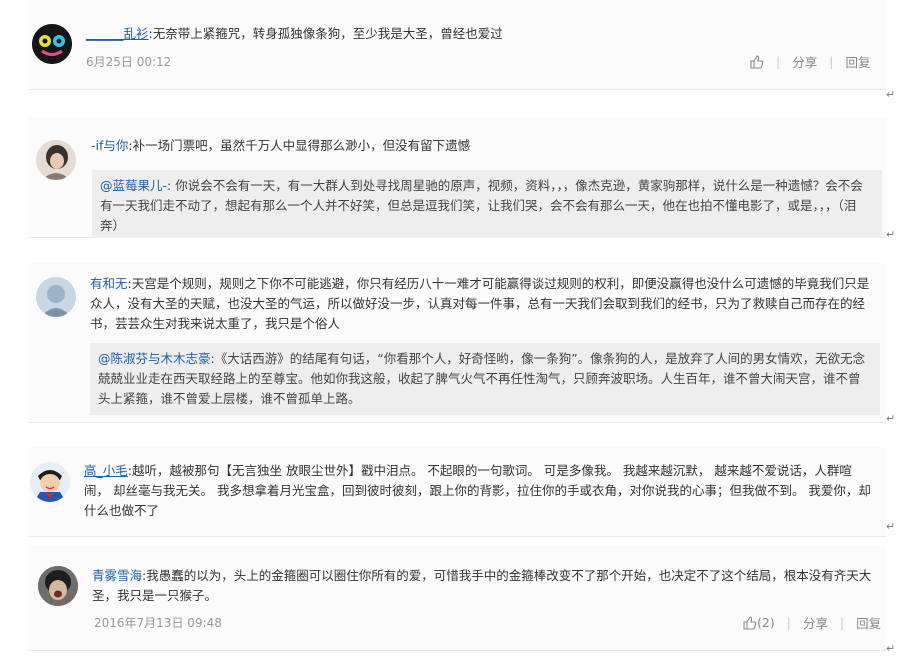 The width and height of the screenshot is (911, 663). I want to click on commenter-name: 青雾雪海, so click(117, 575).